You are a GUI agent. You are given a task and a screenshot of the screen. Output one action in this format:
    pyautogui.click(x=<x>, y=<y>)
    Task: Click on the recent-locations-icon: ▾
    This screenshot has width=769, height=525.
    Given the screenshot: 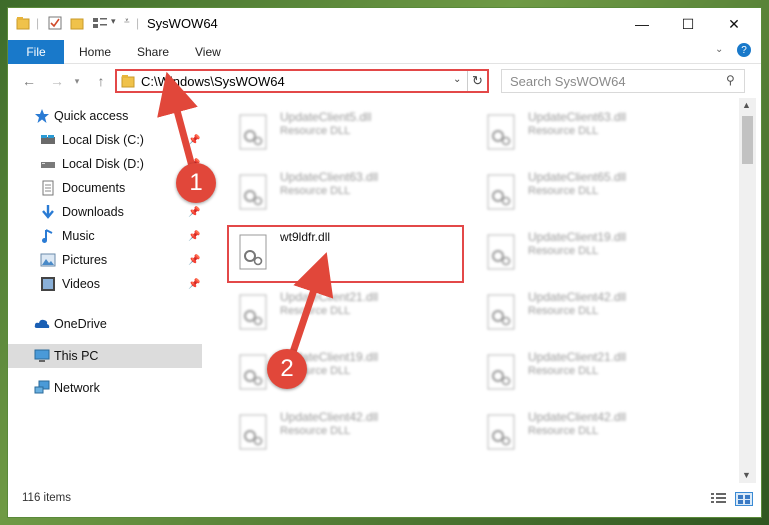 What is the action you would take?
    pyautogui.click(x=77, y=81)
    